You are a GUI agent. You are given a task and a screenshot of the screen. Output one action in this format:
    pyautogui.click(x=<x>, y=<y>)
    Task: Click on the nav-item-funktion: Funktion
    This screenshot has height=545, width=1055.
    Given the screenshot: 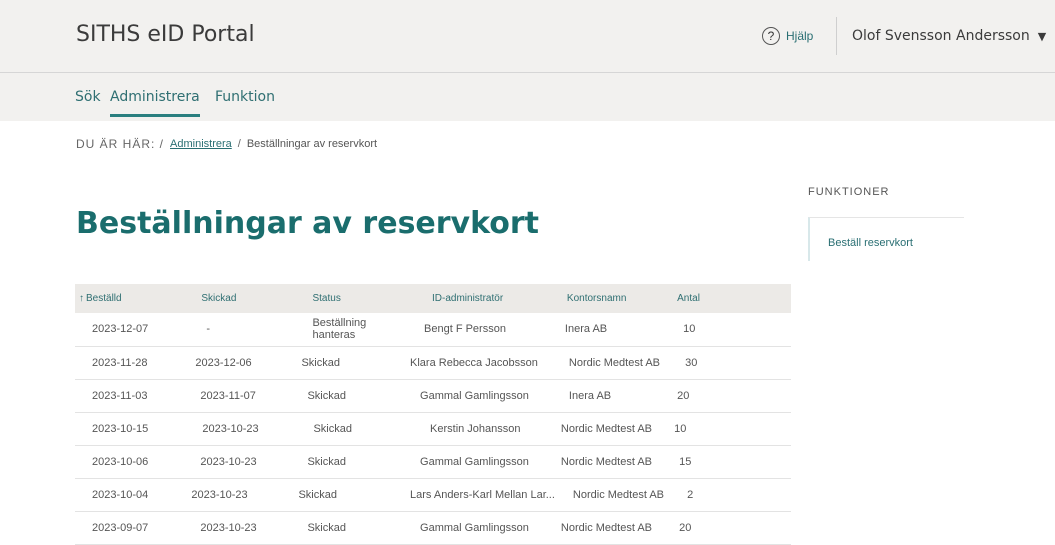 What is the action you would take?
    pyautogui.click(x=245, y=97)
    